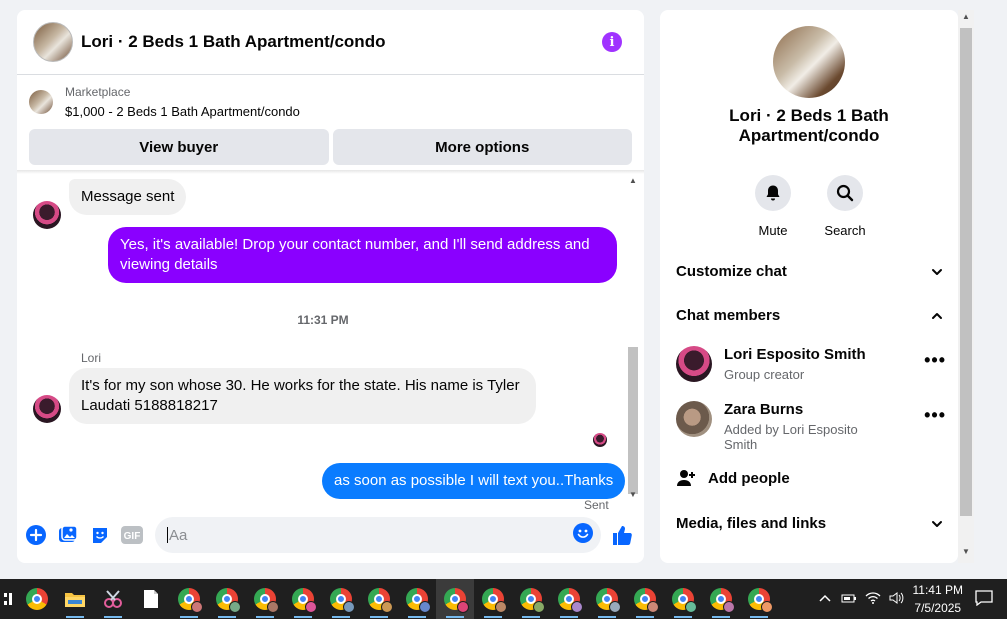 The width and height of the screenshot is (1007, 619). I want to click on svg-text: GIF, so click(132, 536).